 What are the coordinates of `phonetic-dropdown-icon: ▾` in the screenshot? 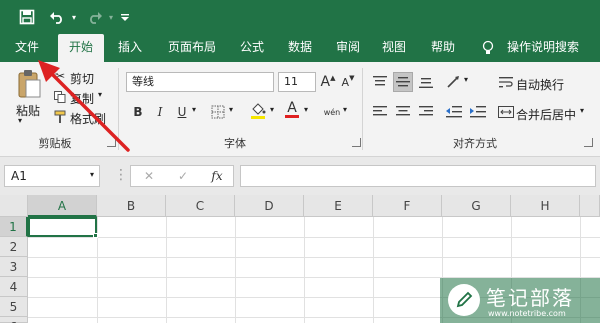 It's located at (345, 109).